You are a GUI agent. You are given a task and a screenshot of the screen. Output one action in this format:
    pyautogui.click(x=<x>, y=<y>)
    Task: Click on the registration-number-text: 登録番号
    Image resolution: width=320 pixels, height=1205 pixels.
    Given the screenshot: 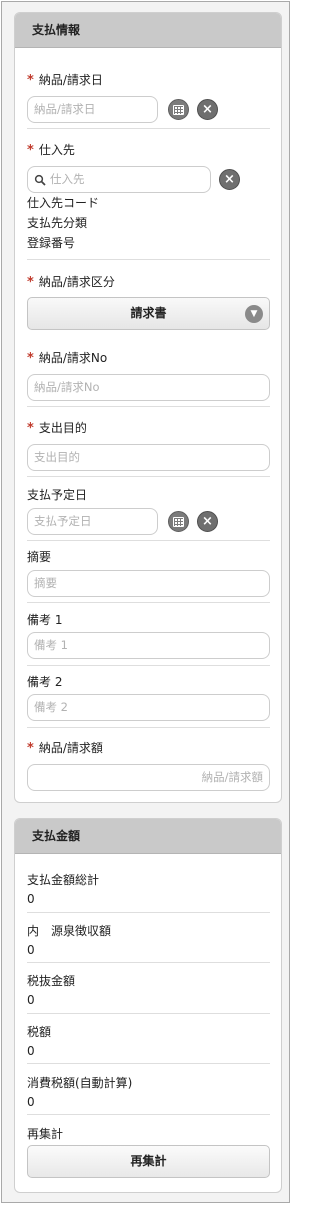 What is the action you would take?
    pyautogui.click(x=51, y=243)
    